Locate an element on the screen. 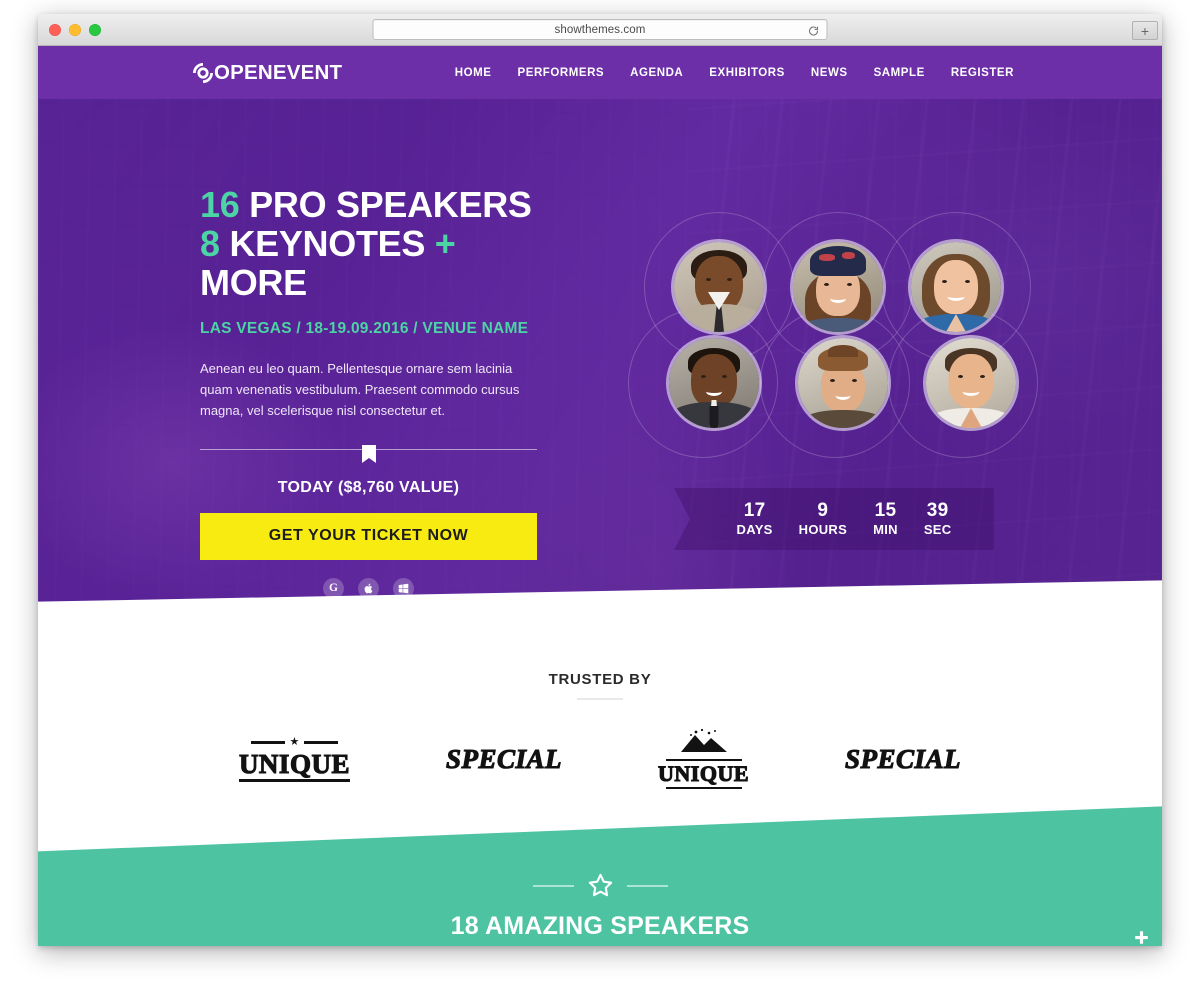  partner-logo-unique-mountain: UNIQUE is located at coordinates (703, 759).